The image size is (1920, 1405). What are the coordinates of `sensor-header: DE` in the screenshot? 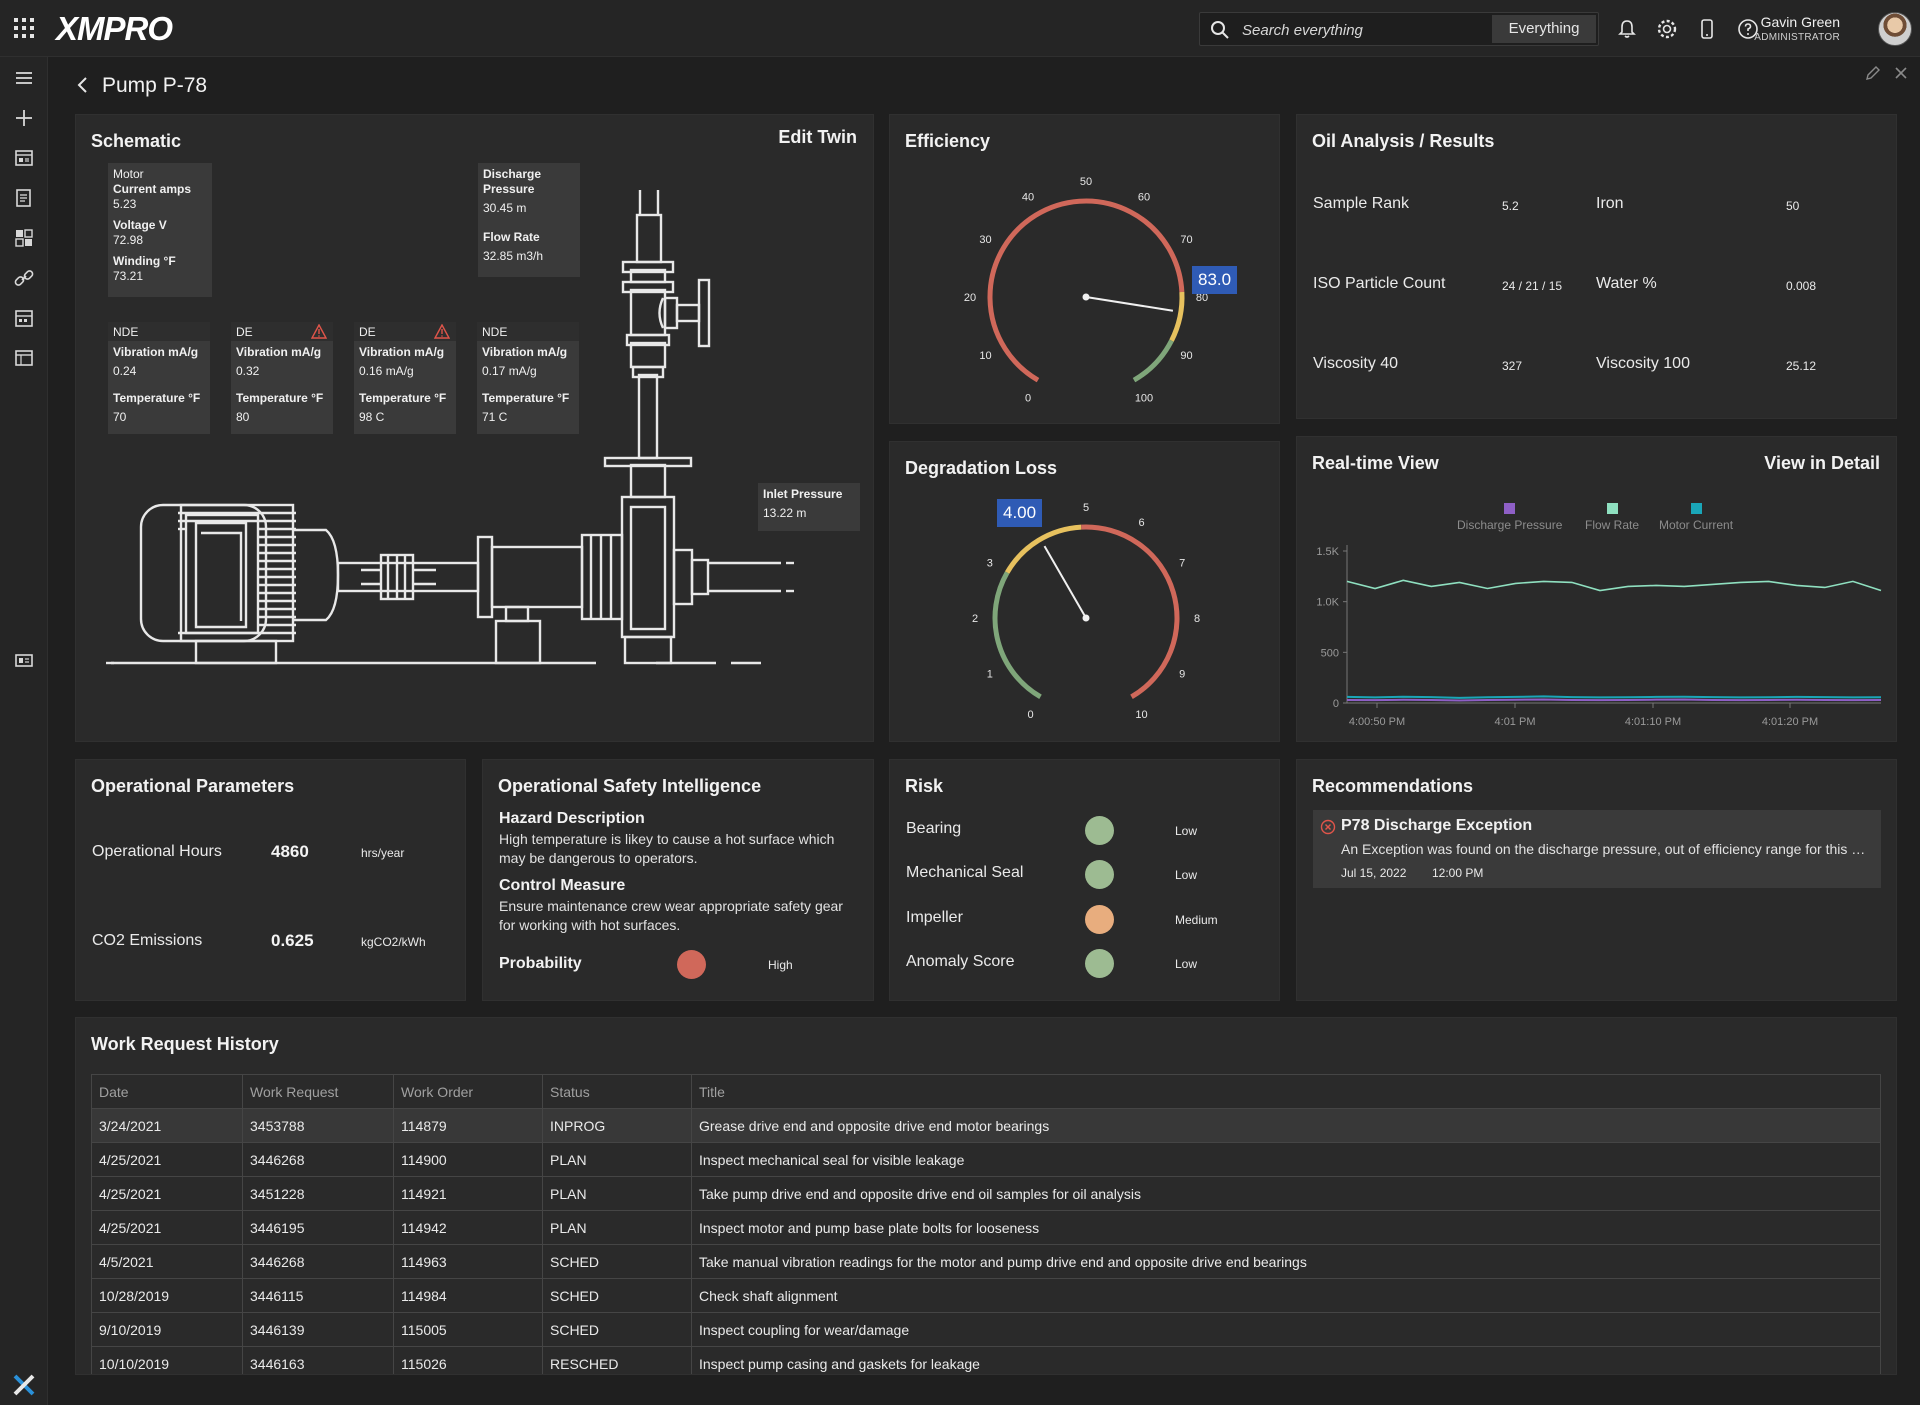 It's located at (244, 332).